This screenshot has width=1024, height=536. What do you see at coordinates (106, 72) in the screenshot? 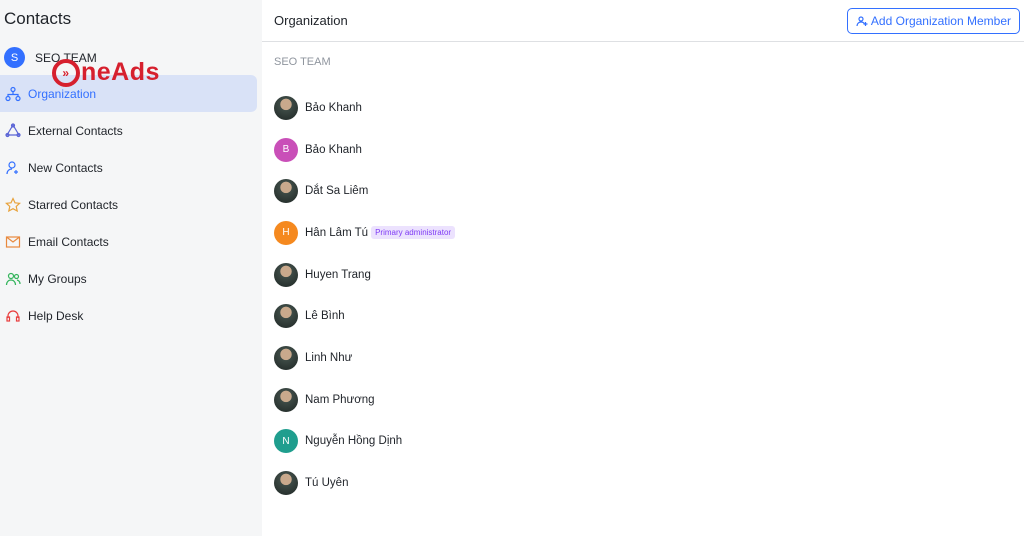
I see `oneads-watermark-logo: » neAds` at bounding box center [106, 72].